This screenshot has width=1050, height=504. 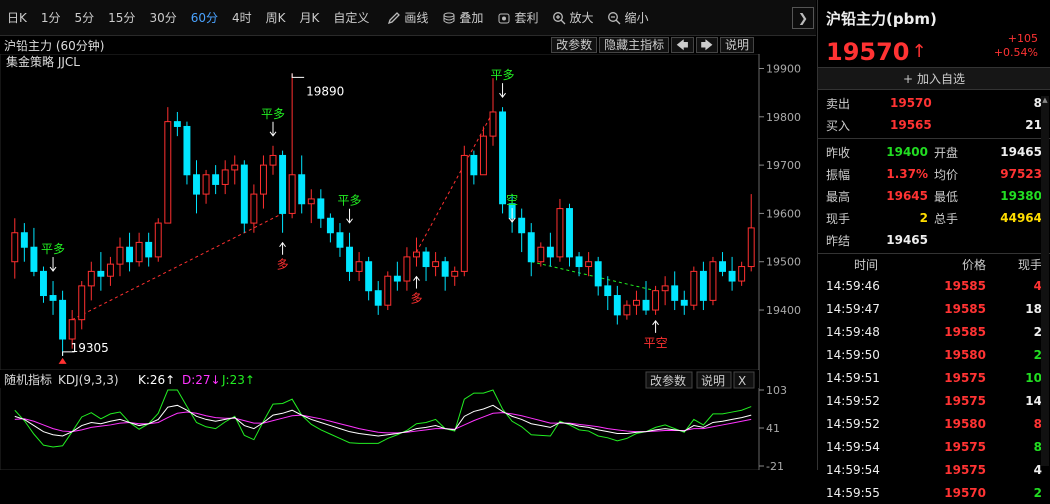 I want to click on main-panel-header: 沪铅主力 (60分钟) 改参数 隐藏主指标 🡄 🡆 说明, so click(x=380, y=45).